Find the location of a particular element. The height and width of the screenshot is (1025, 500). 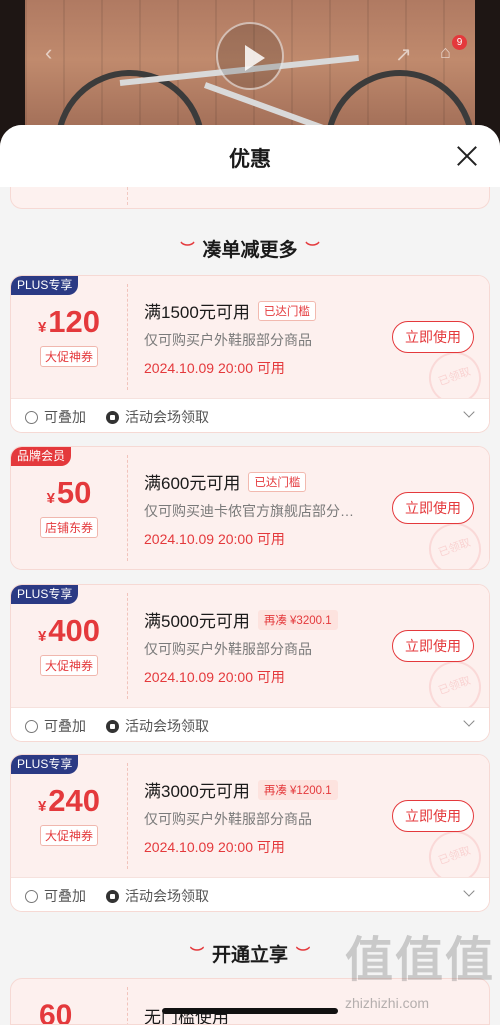

sheet-header: 优惠 is located at coordinates (250, 156).